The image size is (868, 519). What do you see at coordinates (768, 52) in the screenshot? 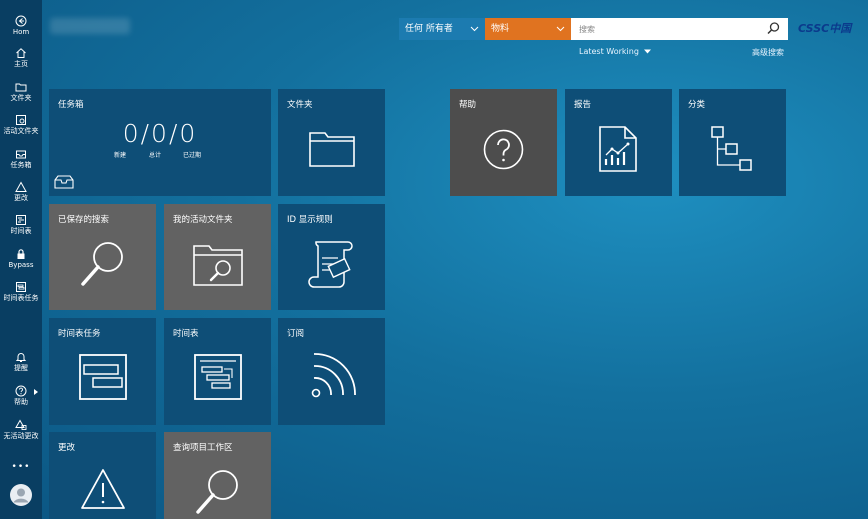
I see `advanced-search-link: 高级搜索` at bounding box center [768, 52].